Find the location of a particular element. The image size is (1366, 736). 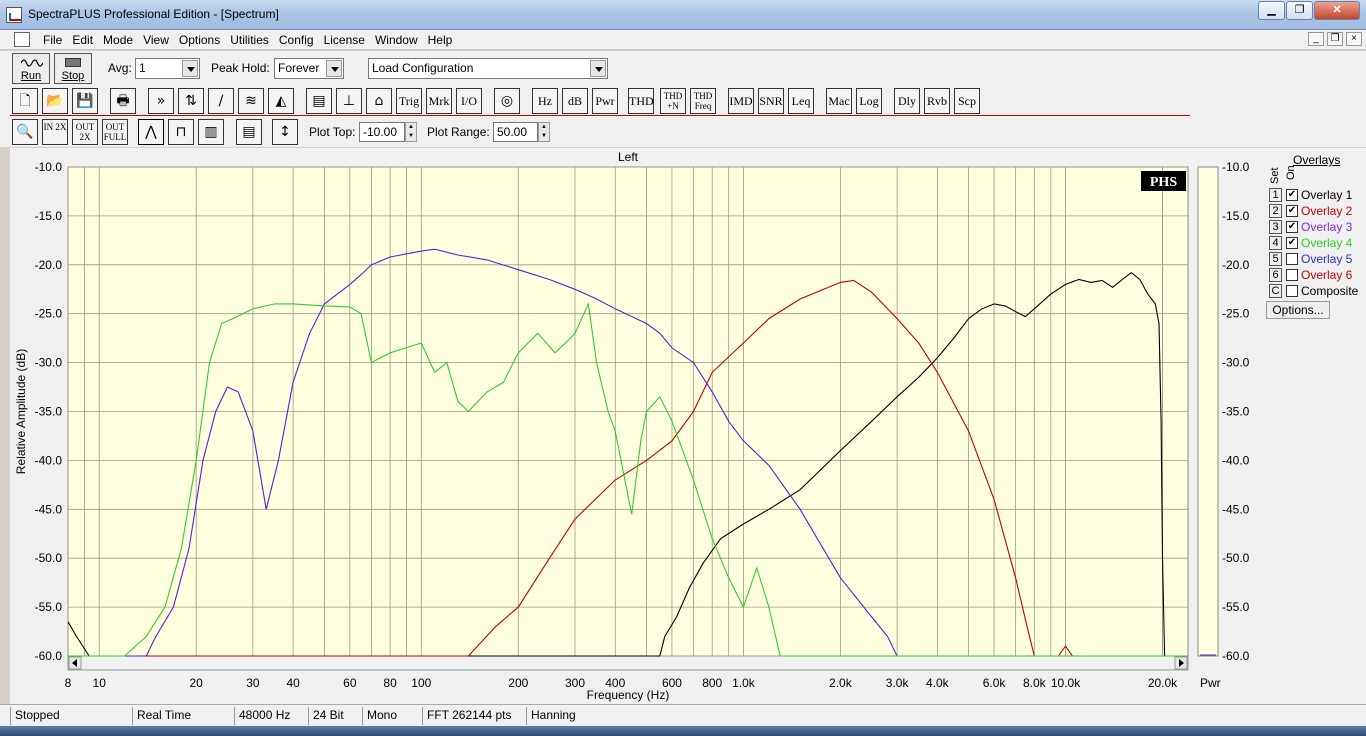

overlay-set-button: 6 is located at coordinates (1275, 275).